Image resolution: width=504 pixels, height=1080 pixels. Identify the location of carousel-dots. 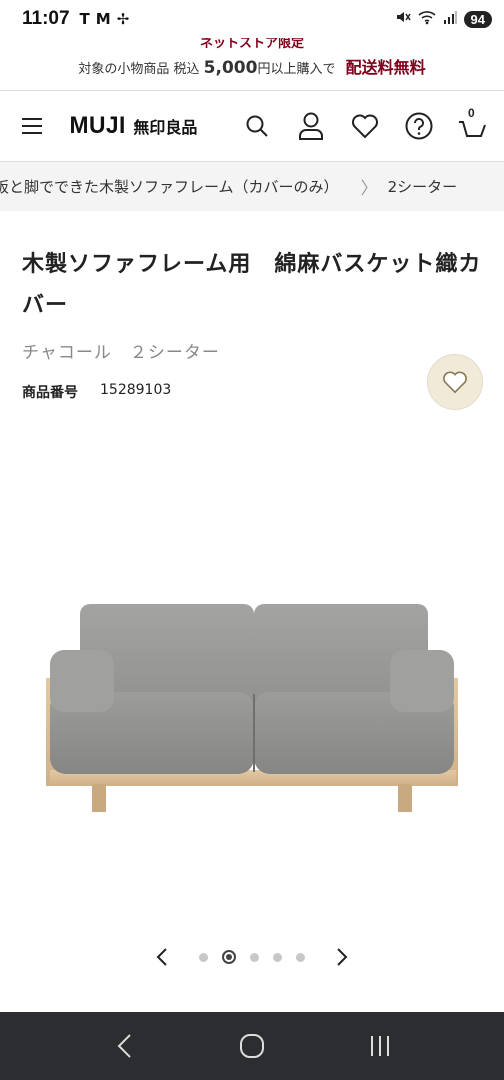
(252, 957).